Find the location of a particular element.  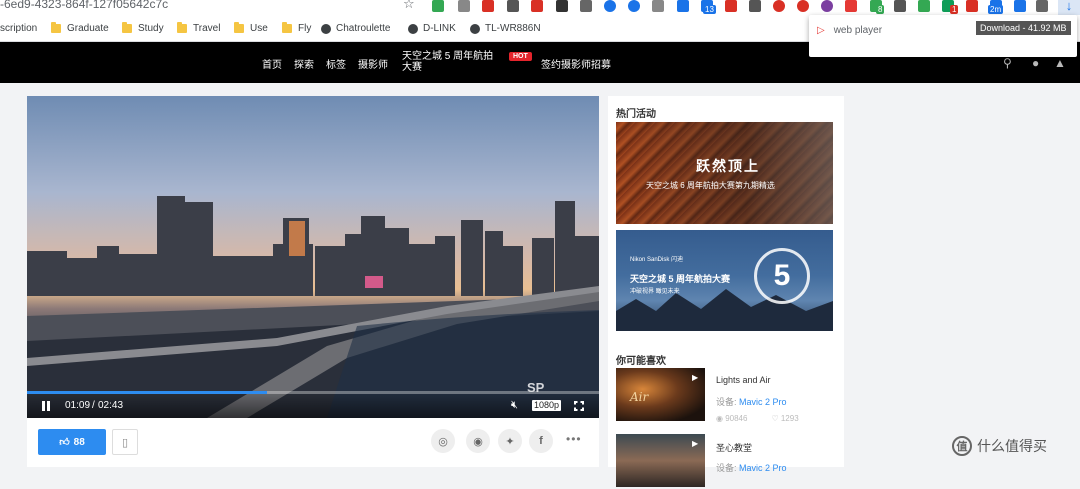

brand-watermark: 值 什么值得买 is located at coordinates (999, 446).